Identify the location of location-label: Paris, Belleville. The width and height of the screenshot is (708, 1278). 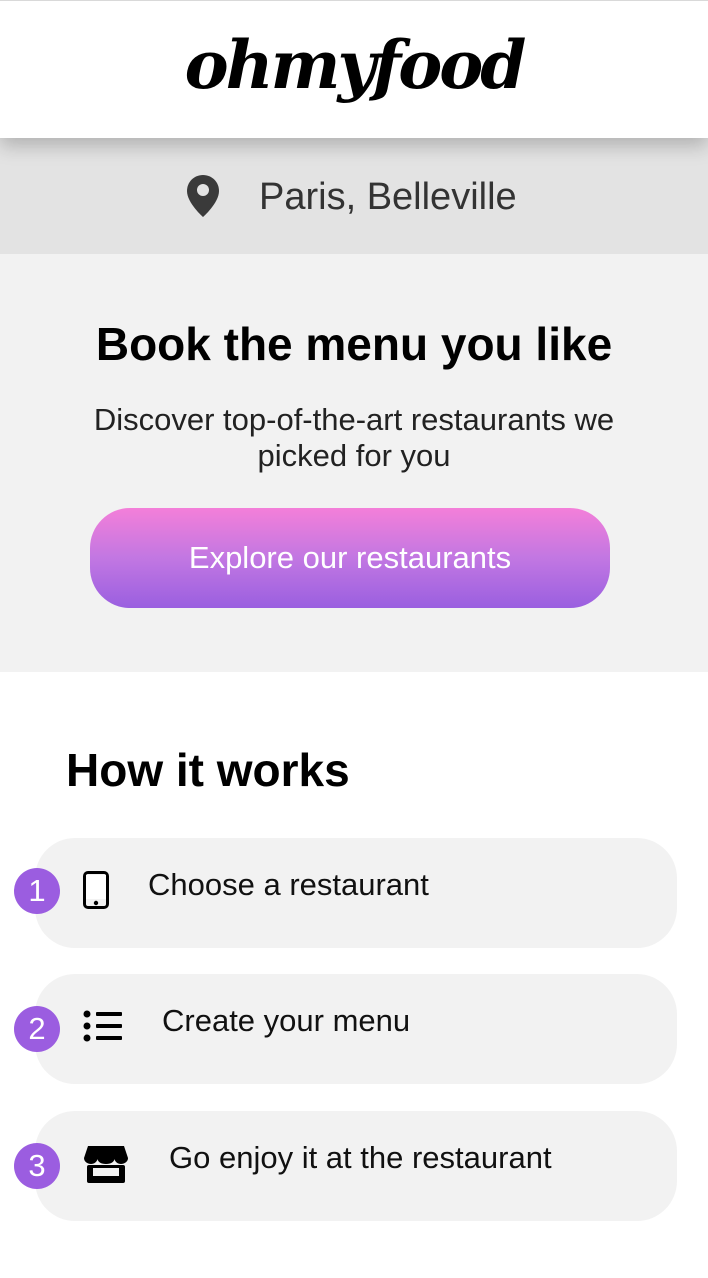
(388, 197).